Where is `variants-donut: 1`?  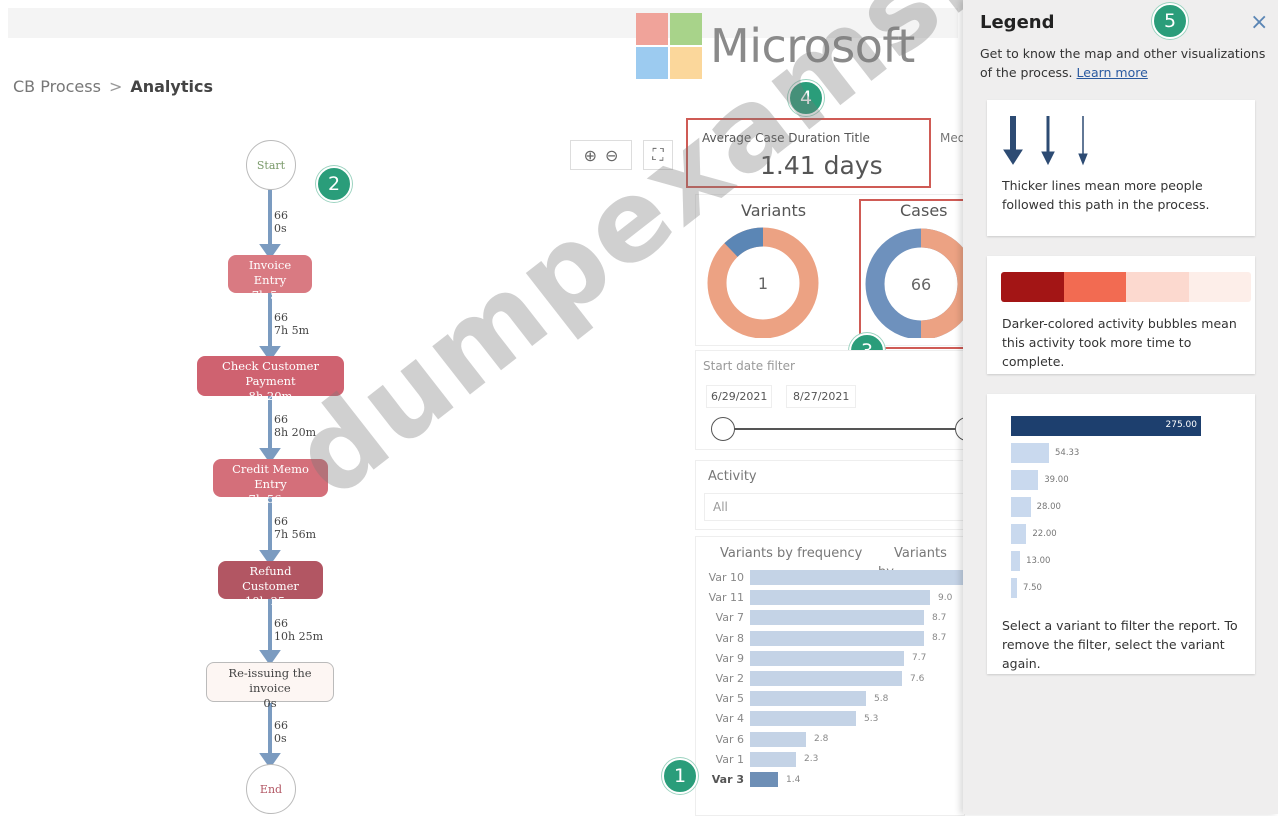 variants-donut: 1 is located at coordinates (764, 282).